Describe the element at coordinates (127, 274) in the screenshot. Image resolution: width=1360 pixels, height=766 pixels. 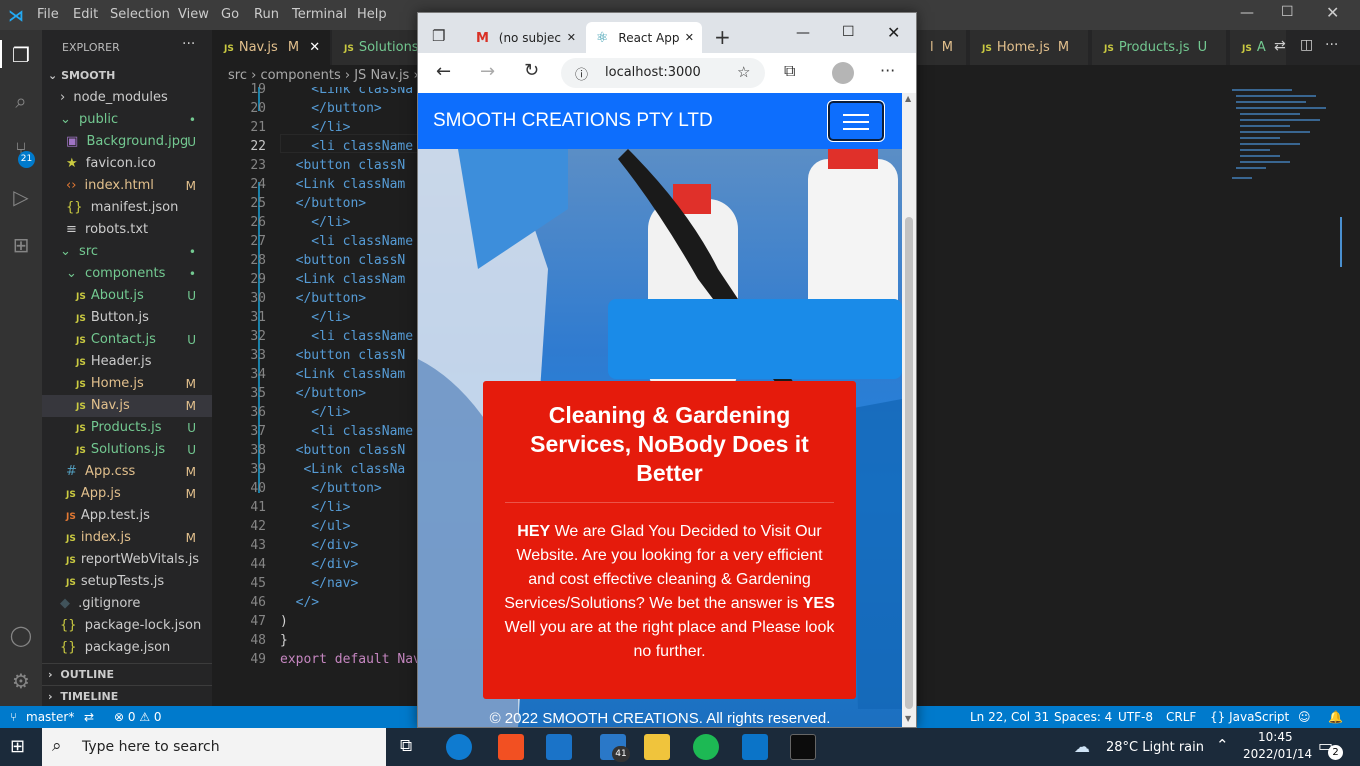
I see `tree-item: ⌄ components •` at that location.